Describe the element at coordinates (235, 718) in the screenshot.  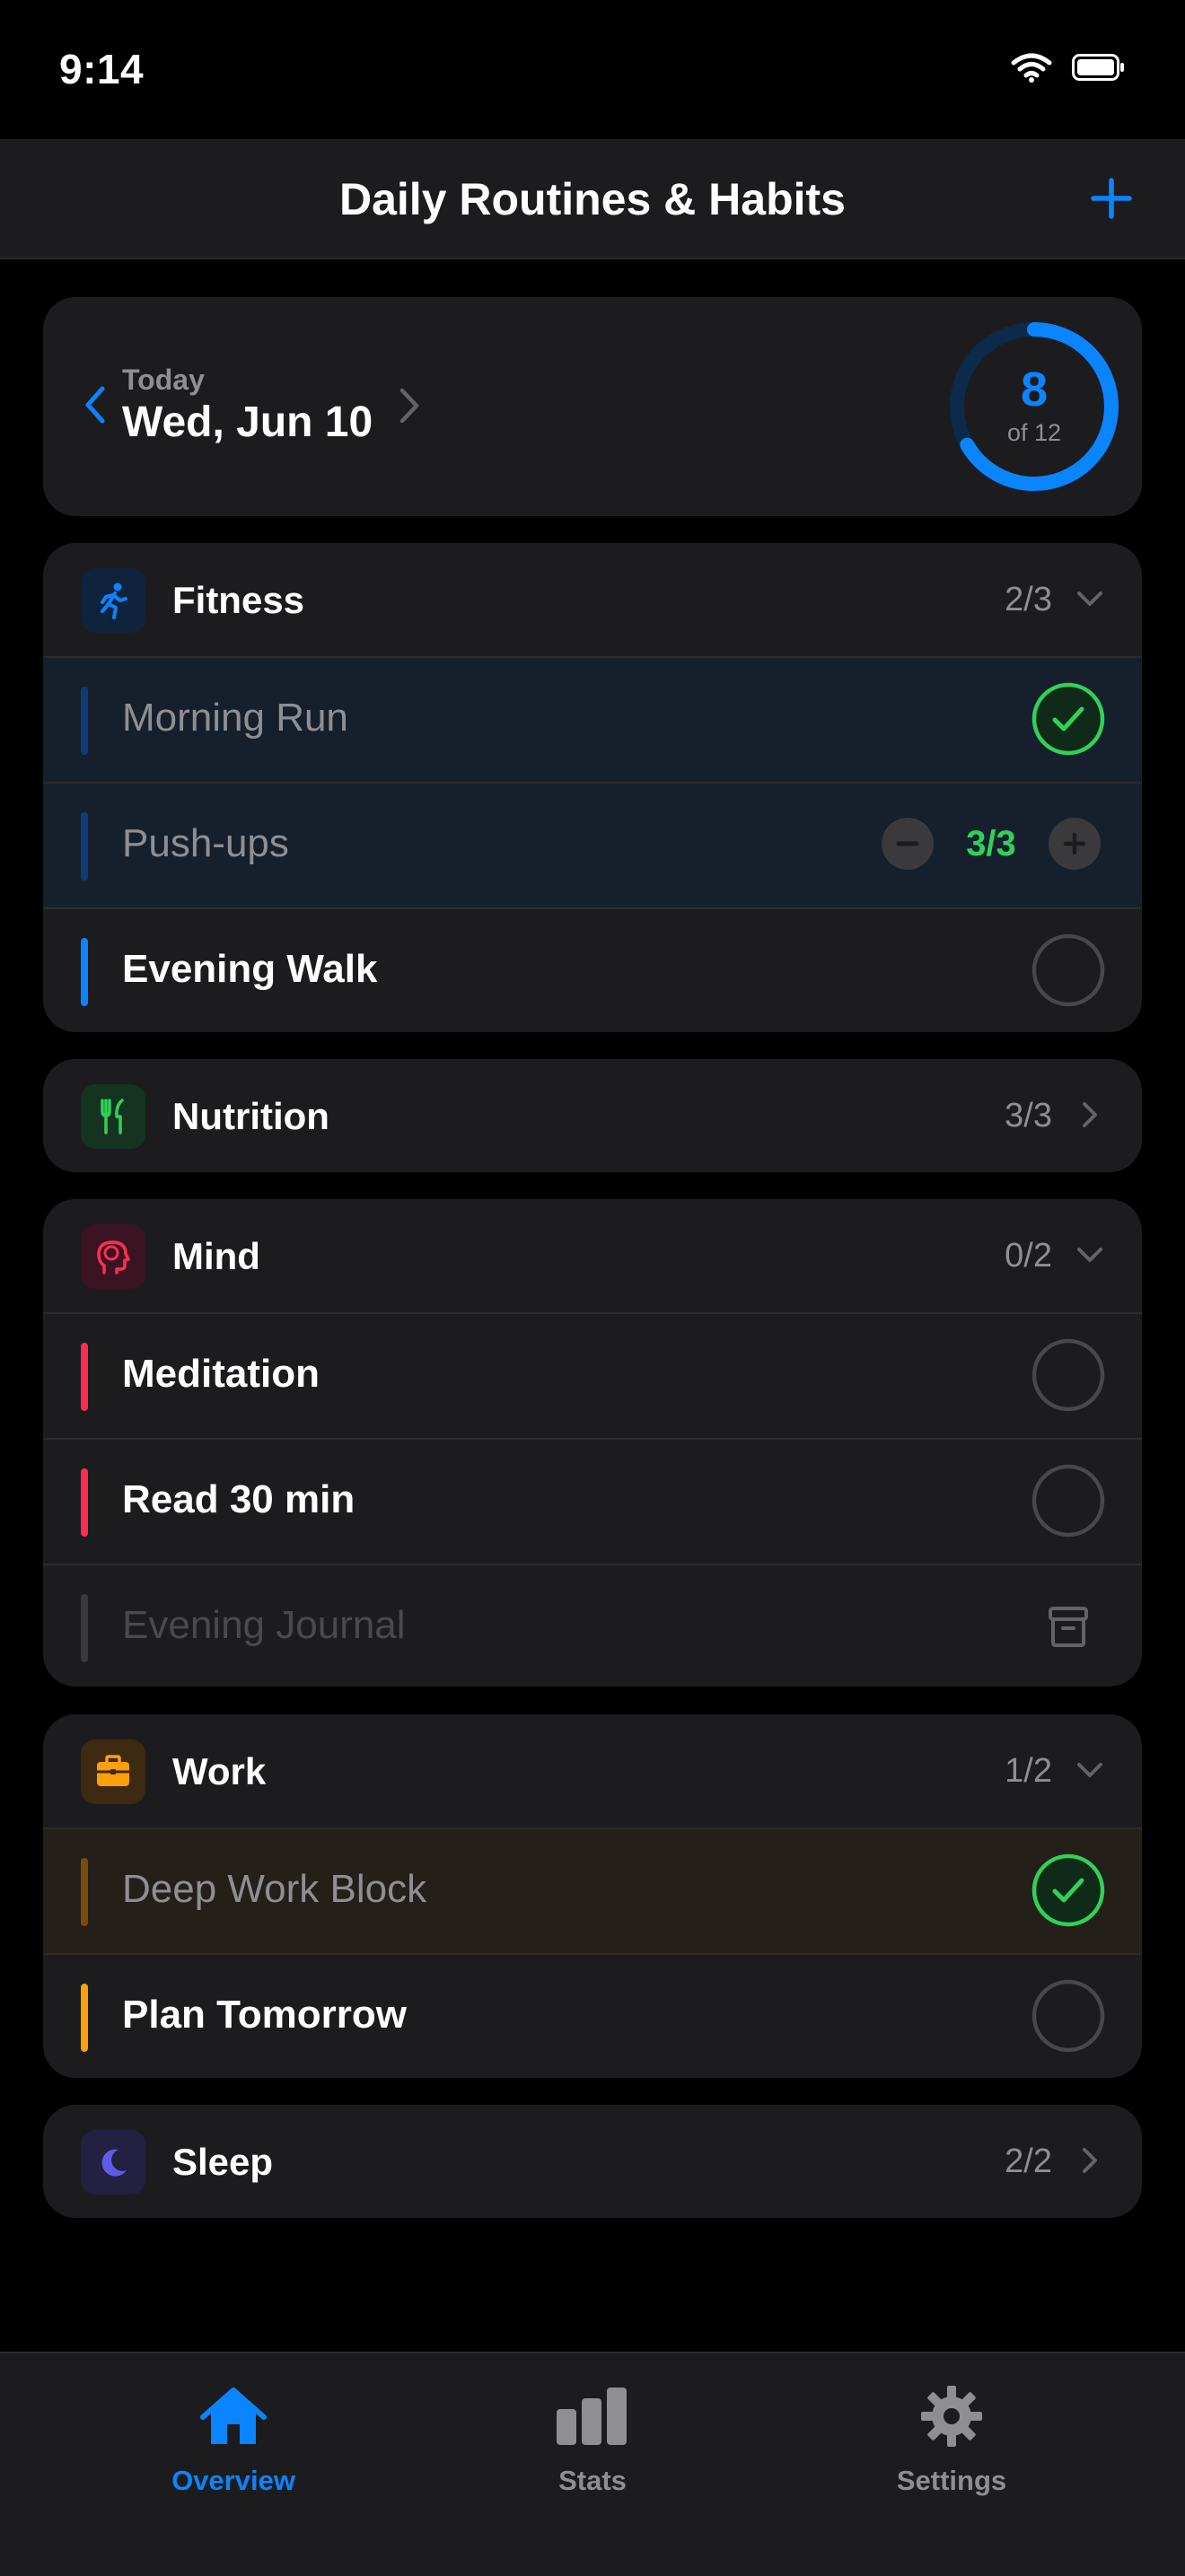
I see `routine-name: Morning Run` at that location.